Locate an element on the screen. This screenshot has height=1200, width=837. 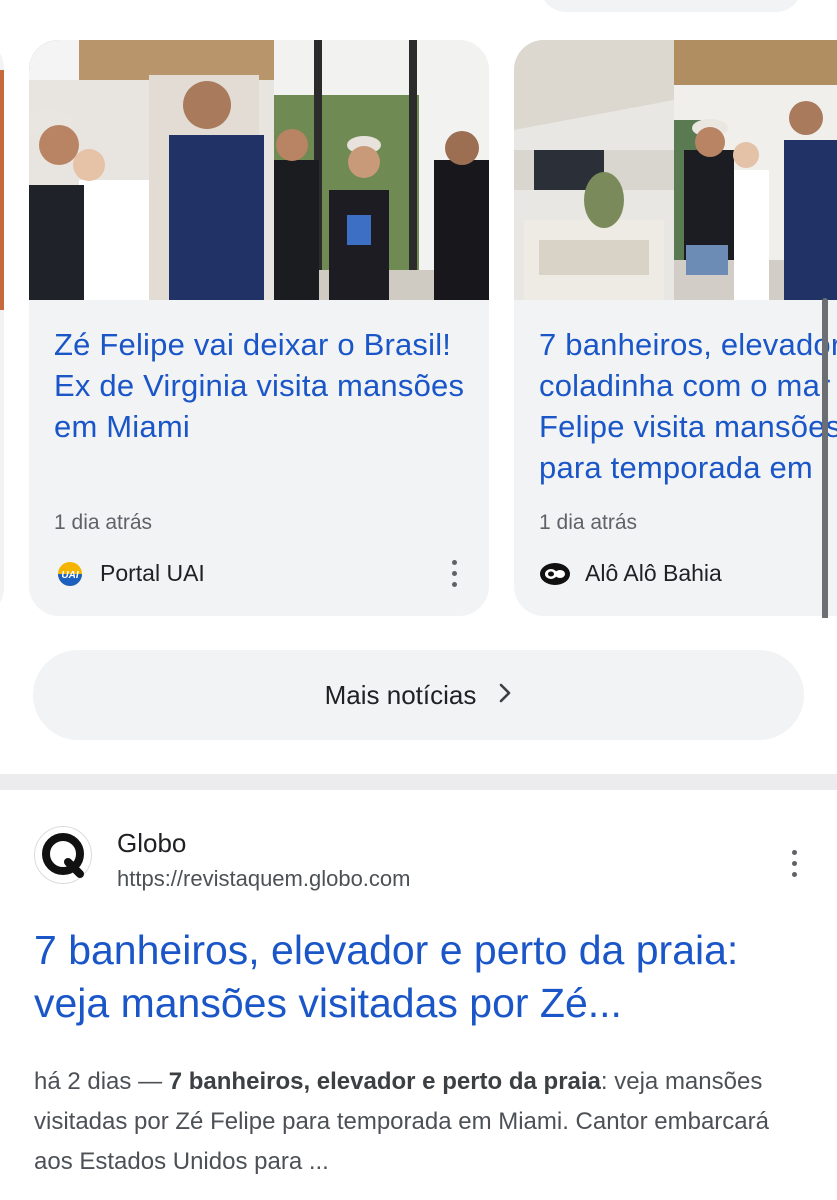
site-favicon is located at coordinates (63, 855).